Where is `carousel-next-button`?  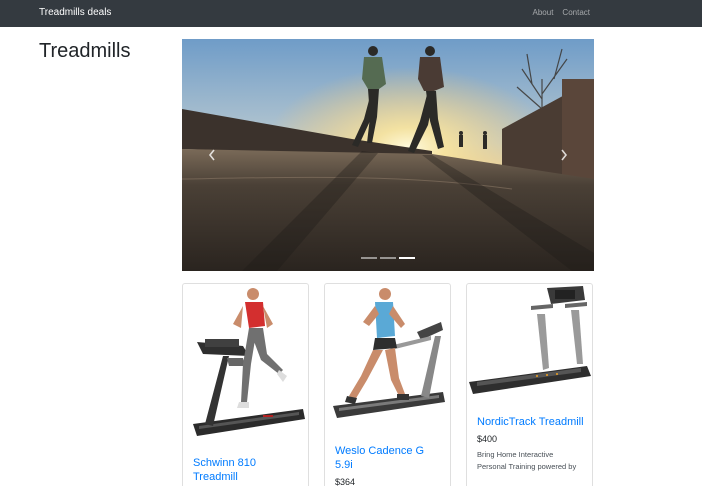
carousel-next-button is located at coordinates (564, 155).